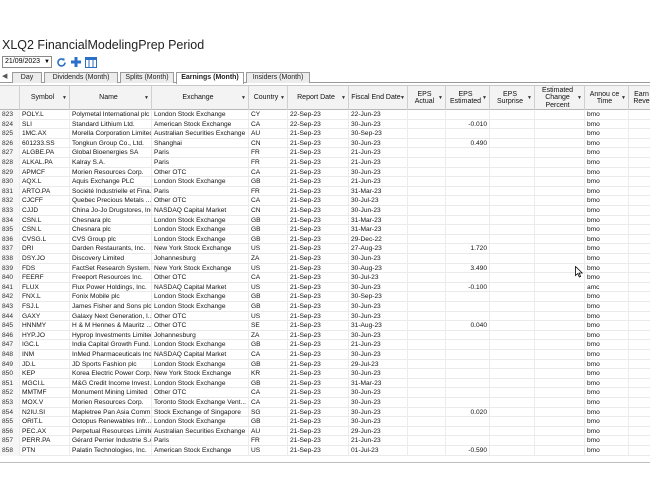  I want to click on tab-dividends: Dividends (Month), so click(81, 77).